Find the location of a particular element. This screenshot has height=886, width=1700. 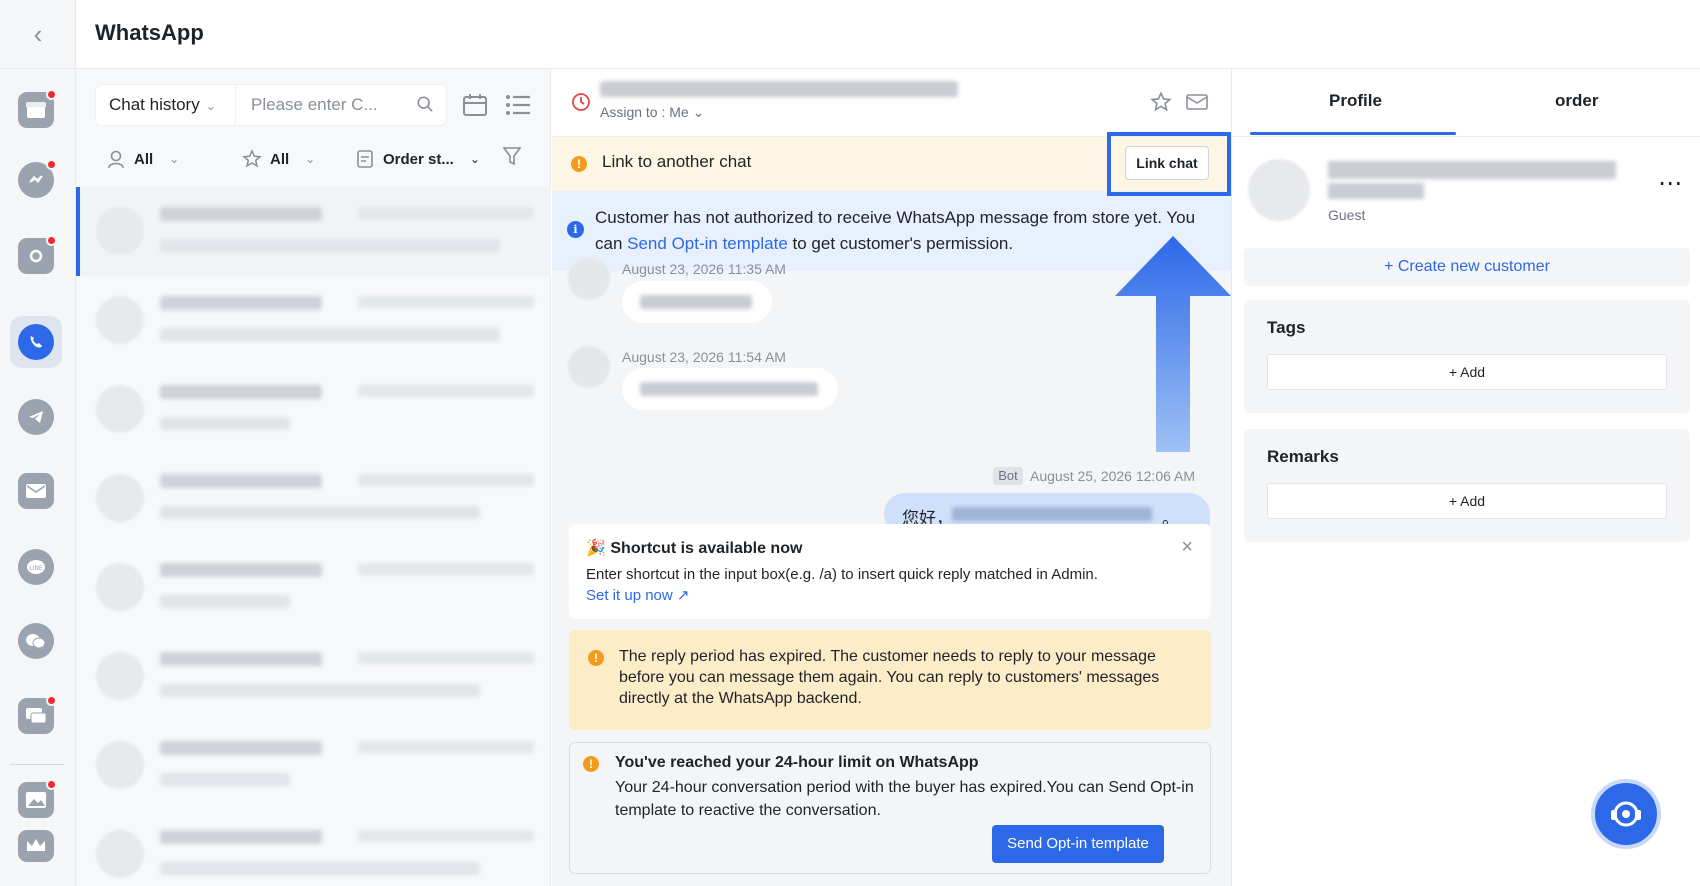

svg-text: LINE is located at coordinates (36, 568).